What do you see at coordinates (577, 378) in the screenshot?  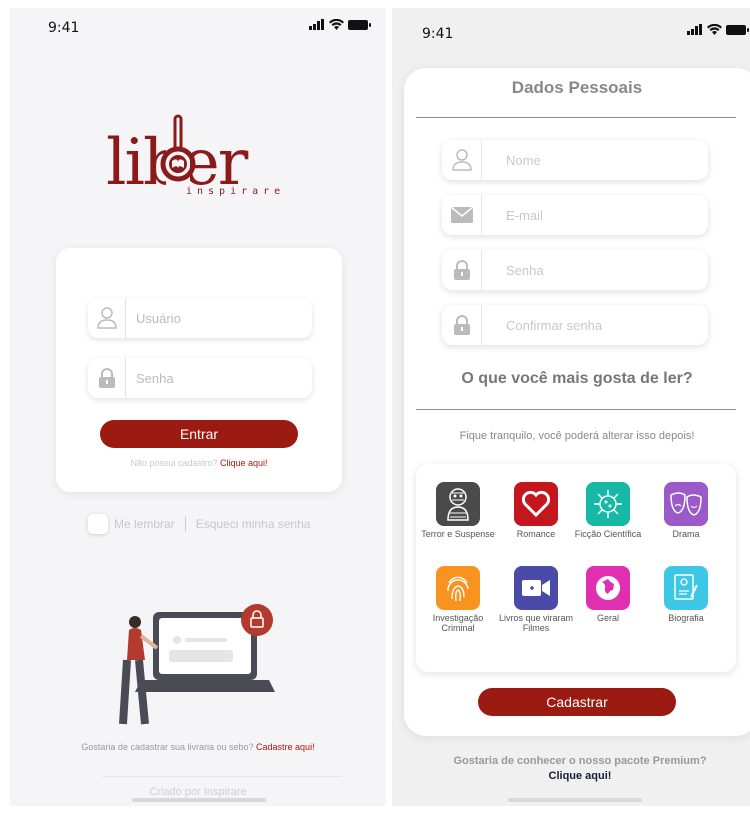 I see `genre-question: O que você mais gosta de ler?` at bounding box center [577, 378].